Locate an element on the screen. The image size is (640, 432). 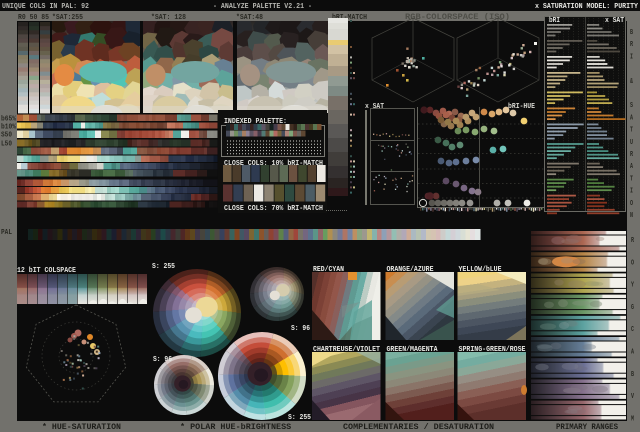
svg-text: *SAT:48 is located at coordinates (249, 18).